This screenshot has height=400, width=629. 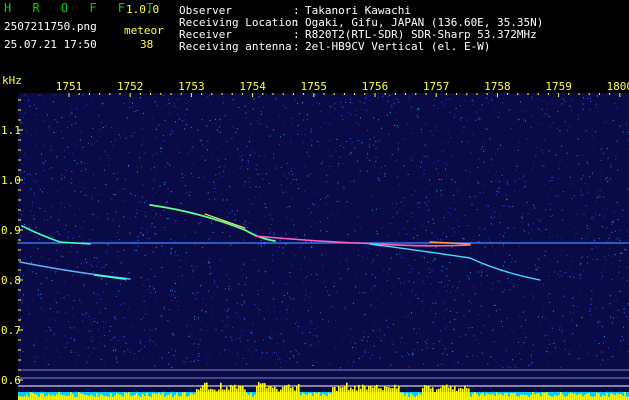 I want to click on y-axis-unit: kHz, so click(x=12, y=80).